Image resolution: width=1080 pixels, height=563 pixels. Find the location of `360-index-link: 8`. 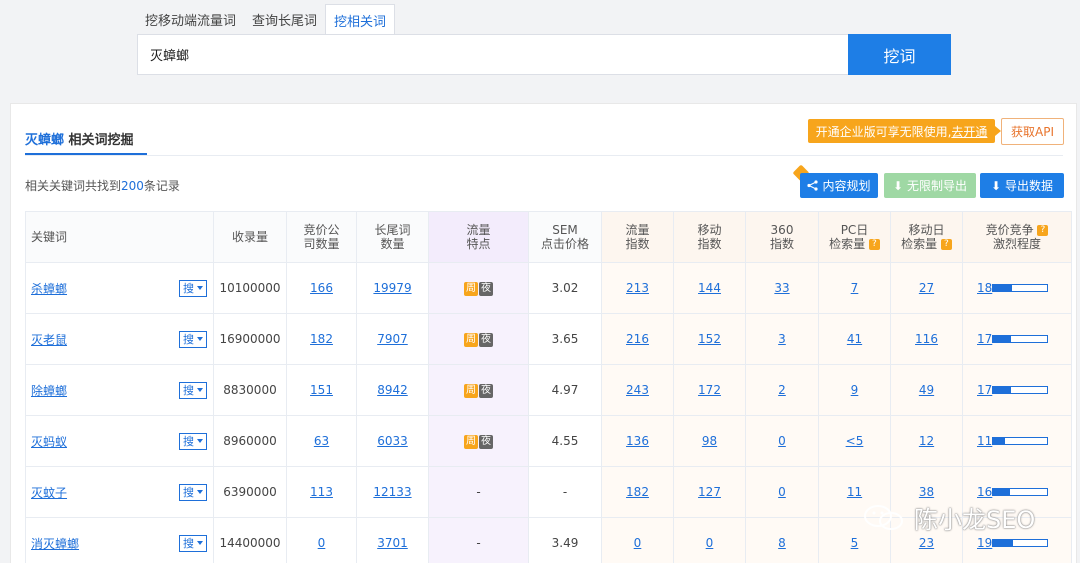

360-index-link: 8 is located at coordinates (782, 543).